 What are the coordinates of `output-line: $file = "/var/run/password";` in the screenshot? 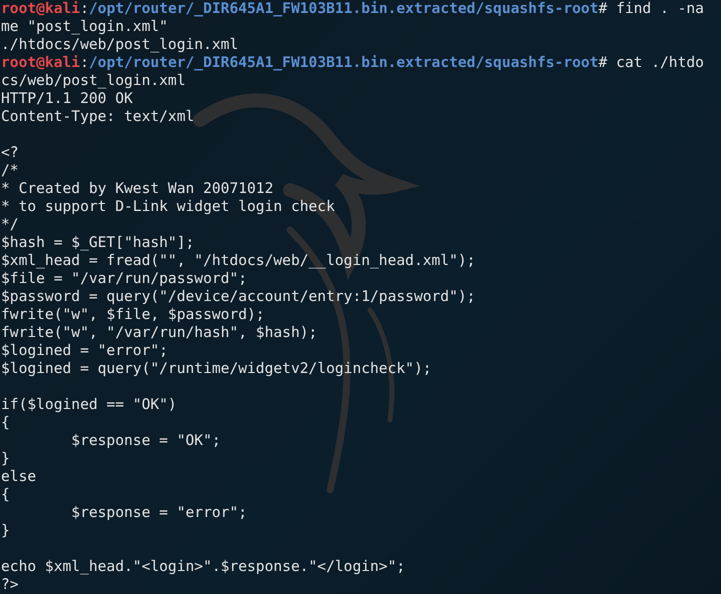 It's located at (124, 279).